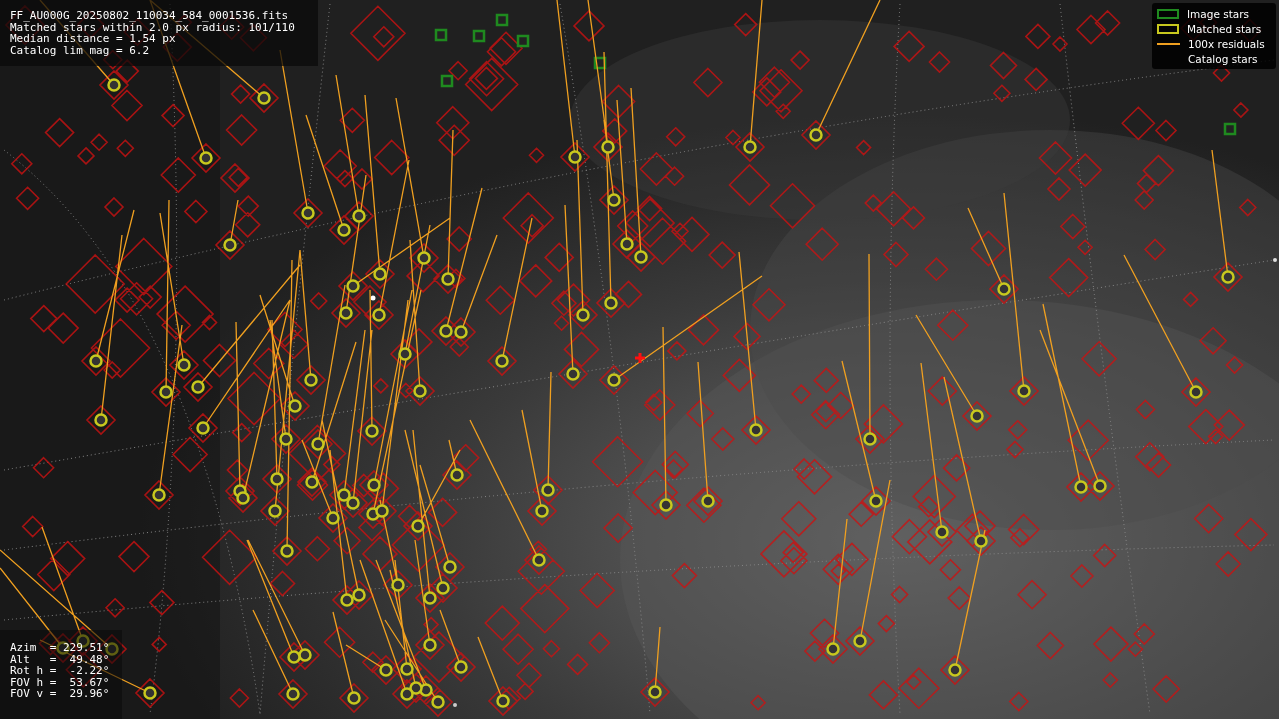 The height and width of the screenshot is (719, 1279). What do you see at coordinates (60, 659) in the screenshot?
I see `pointing-text: Alt = 49.48°` at bounding box center [60, 659].